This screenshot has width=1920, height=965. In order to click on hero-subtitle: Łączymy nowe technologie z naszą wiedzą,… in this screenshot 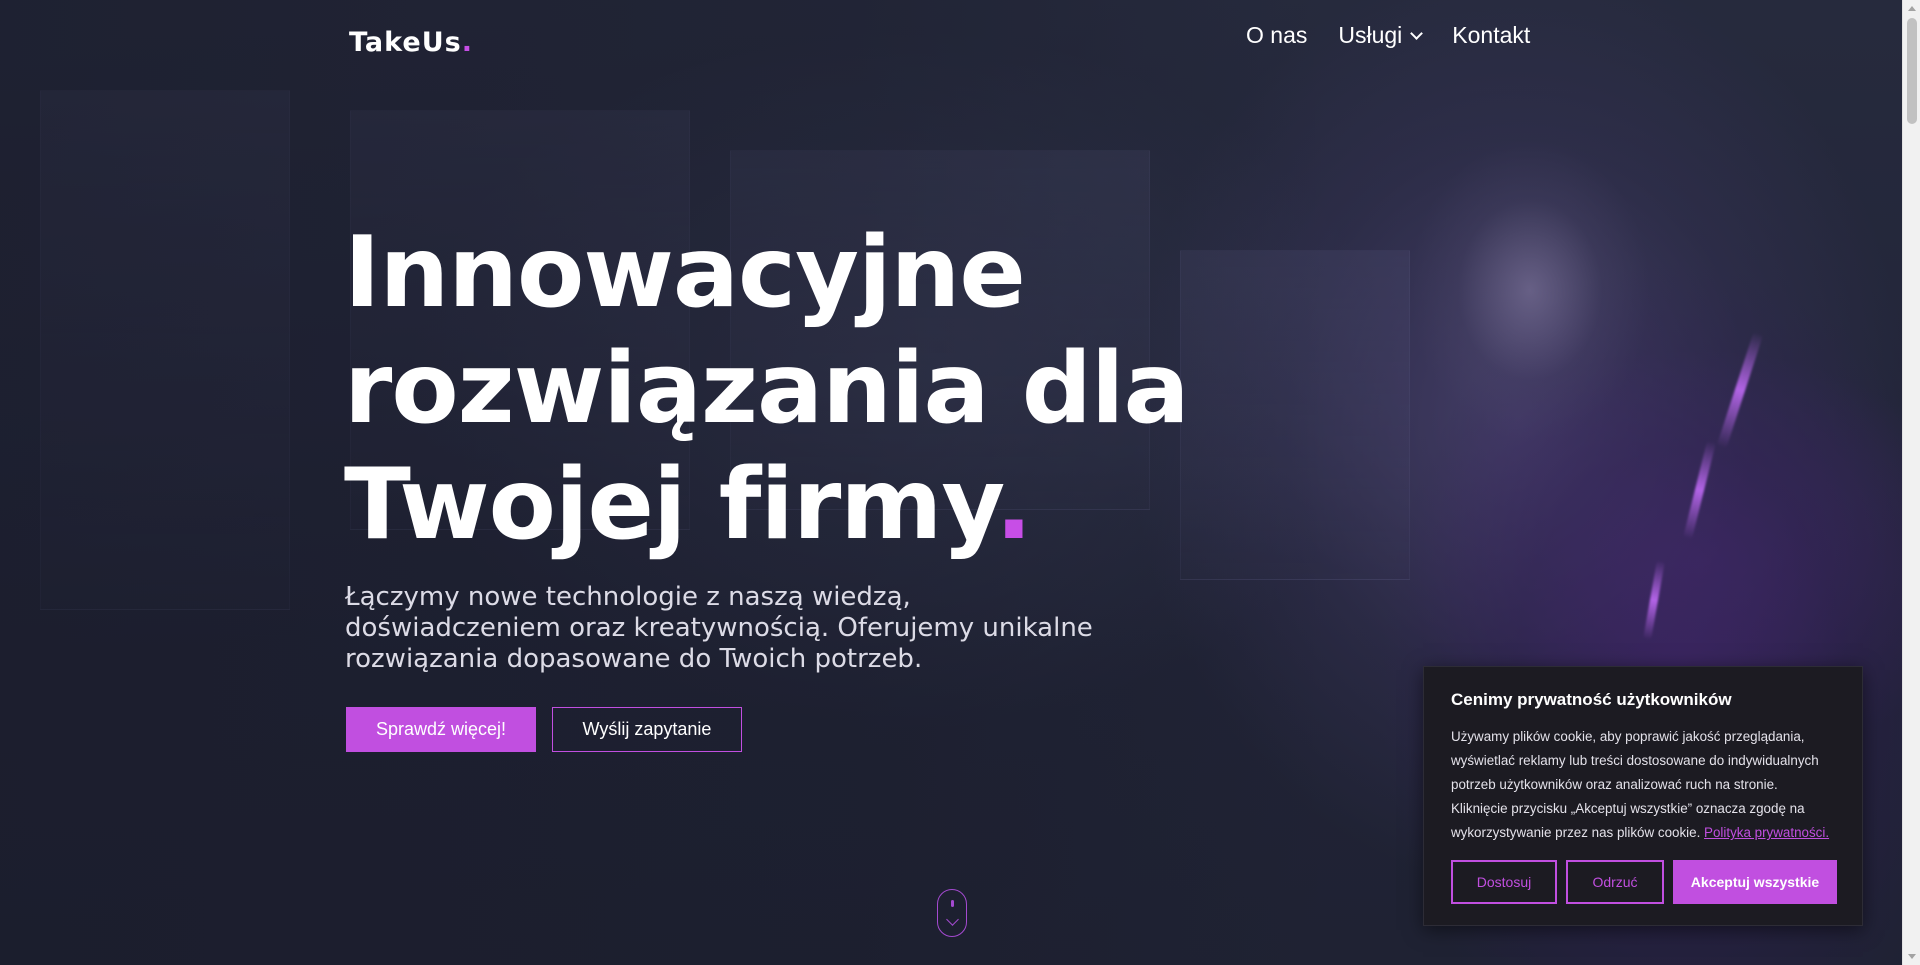, I will do `click(719, 628)`.